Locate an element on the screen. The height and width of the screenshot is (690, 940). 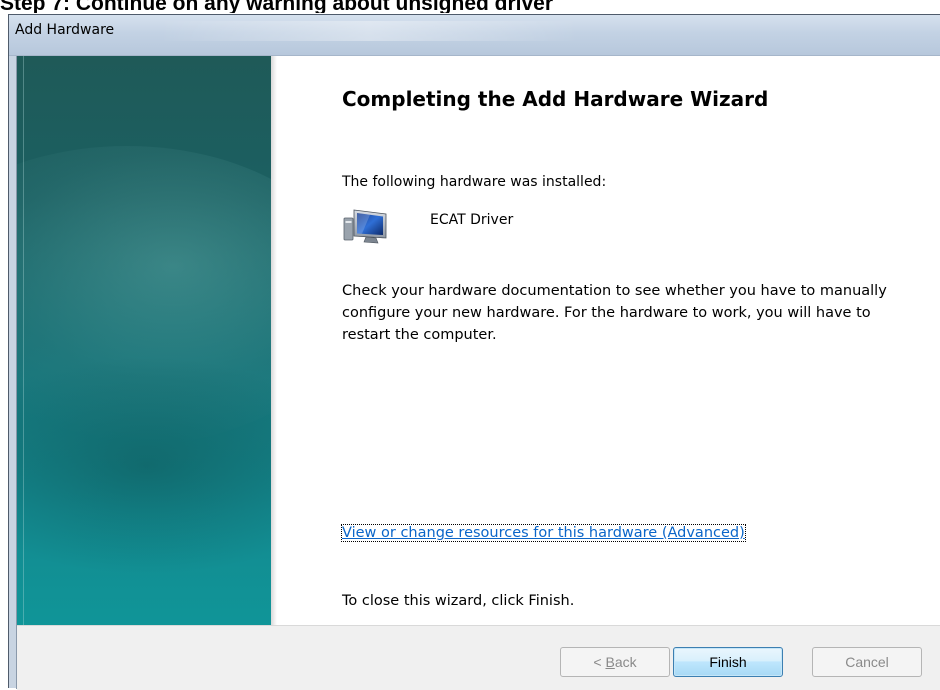
close-instructions: To close this wizard, click Finish. is located at coordinates (458, 601).